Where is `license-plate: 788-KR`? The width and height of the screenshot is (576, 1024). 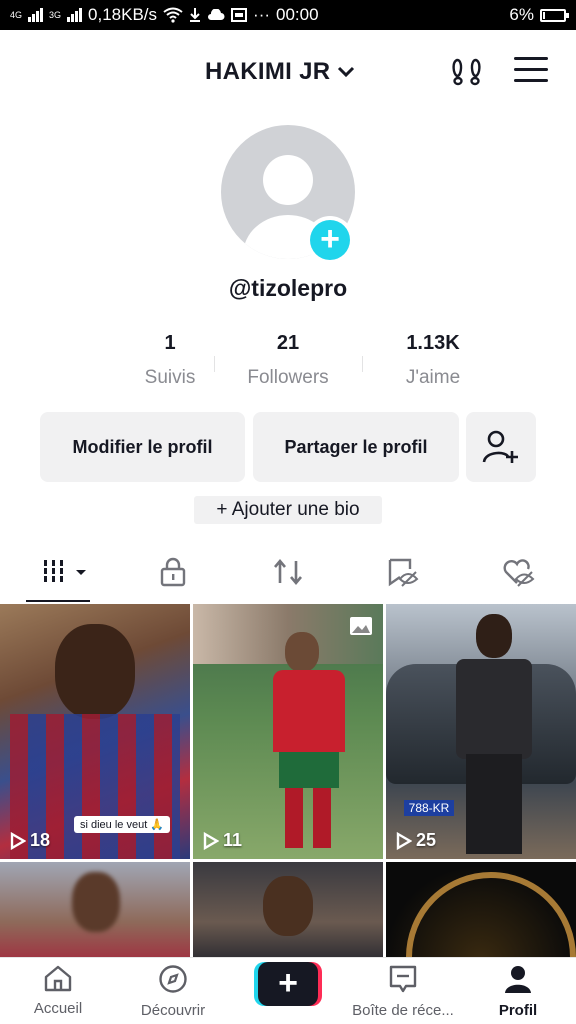 license-plate: 788-KR is located at coordinates (429, 808).